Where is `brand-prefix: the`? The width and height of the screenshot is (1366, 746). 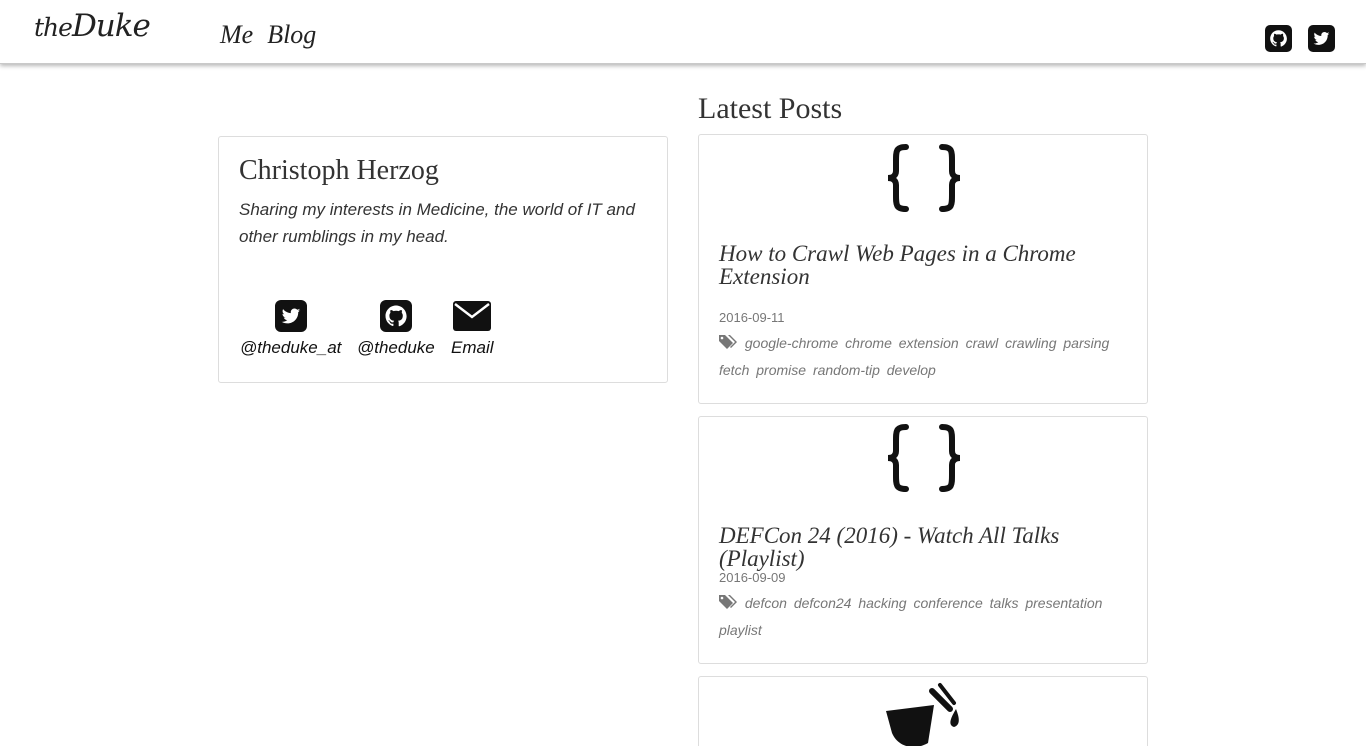 brand-prefix: the is located at coordinates (53, 27).